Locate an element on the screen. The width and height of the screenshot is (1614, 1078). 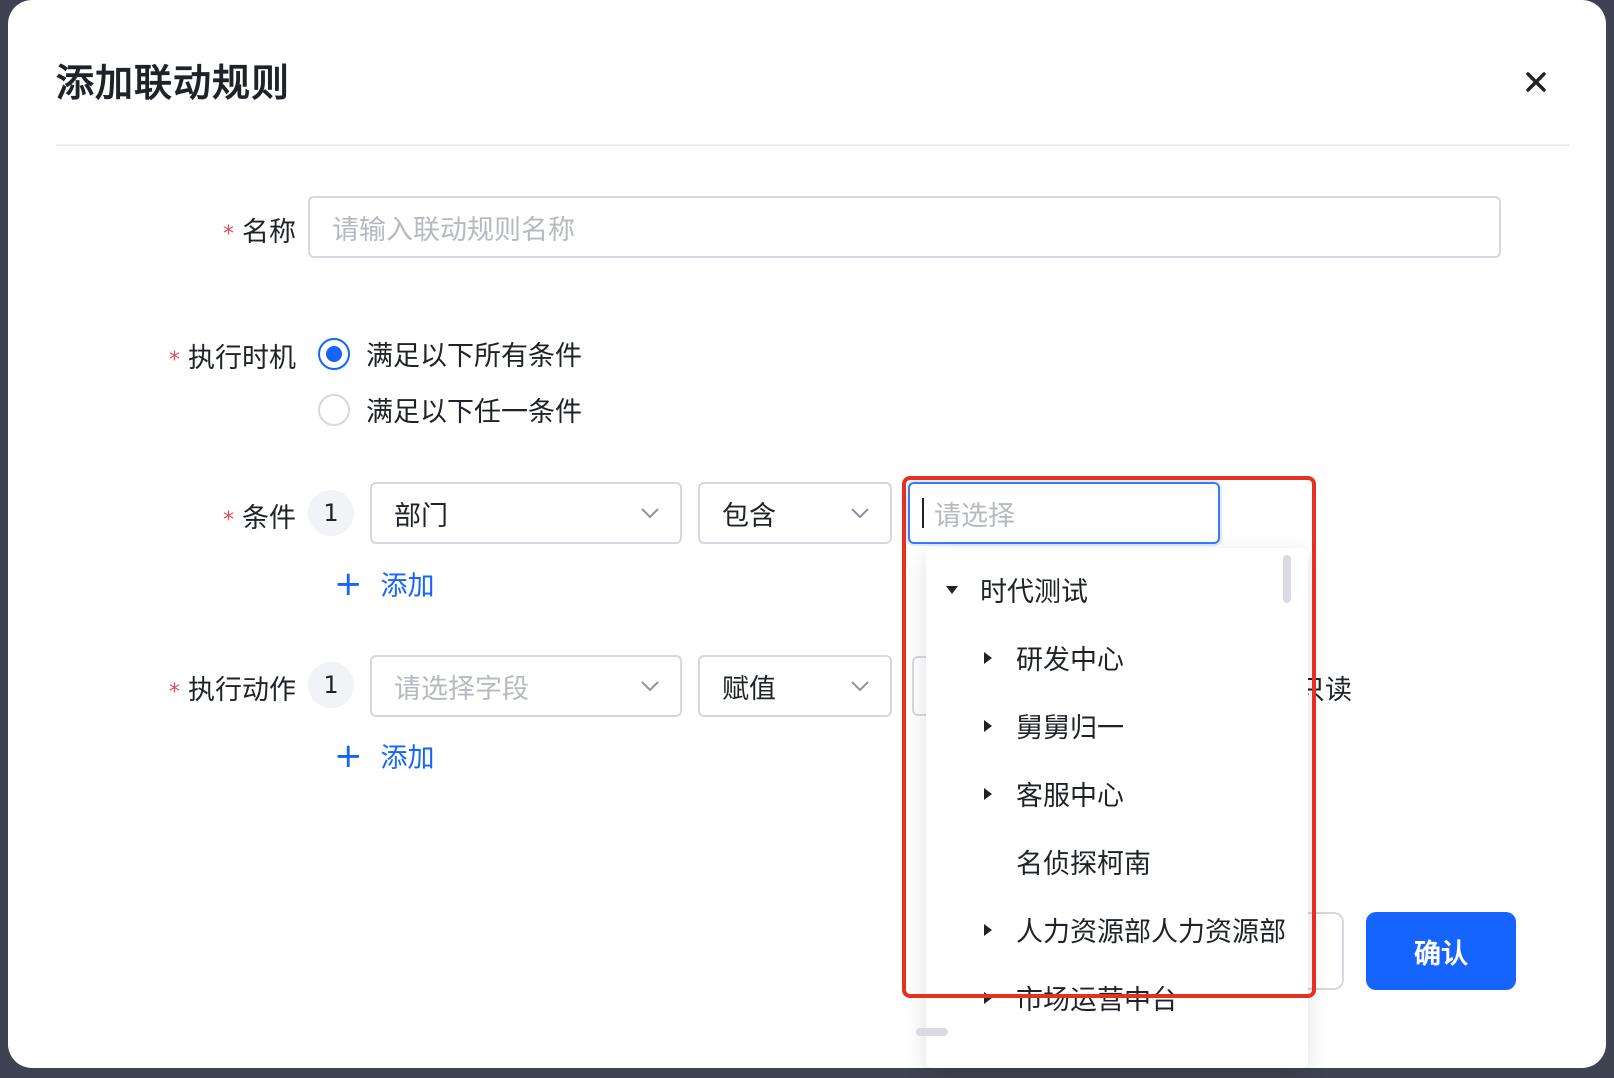
name-input-placeholder: 请输入联动规则名称 is located at coordinates (453, 230).